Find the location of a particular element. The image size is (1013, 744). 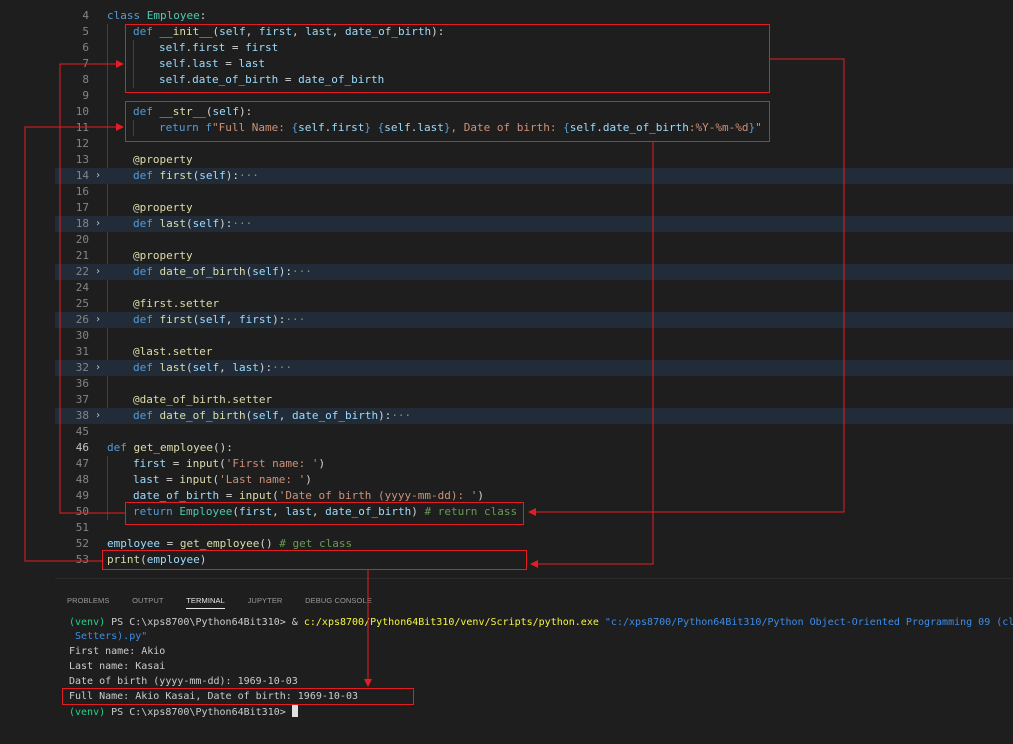

code-text: last = input('Last name: ') is located at coordinates (222, 479).